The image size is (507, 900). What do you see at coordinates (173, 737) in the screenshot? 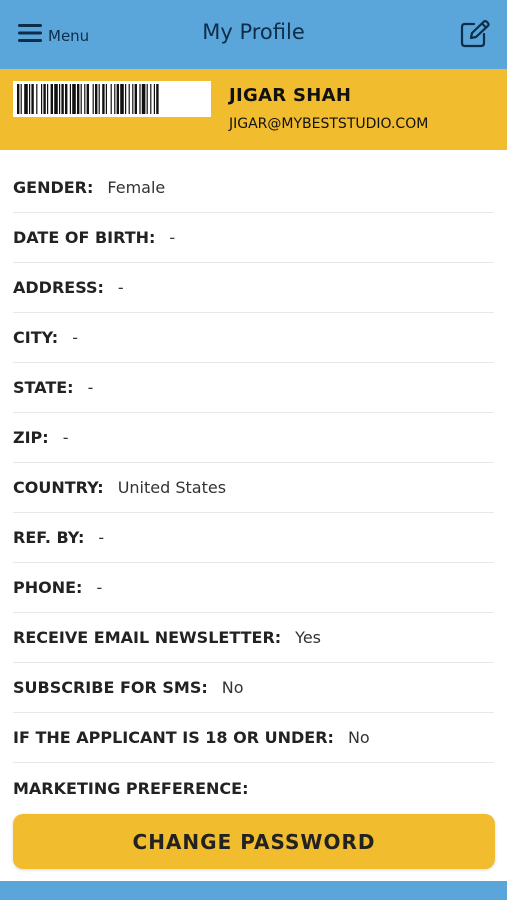
I see `field-label: IF THE APPLICANT IS 18 OR UNDER:` at bounding box center [173, 737].